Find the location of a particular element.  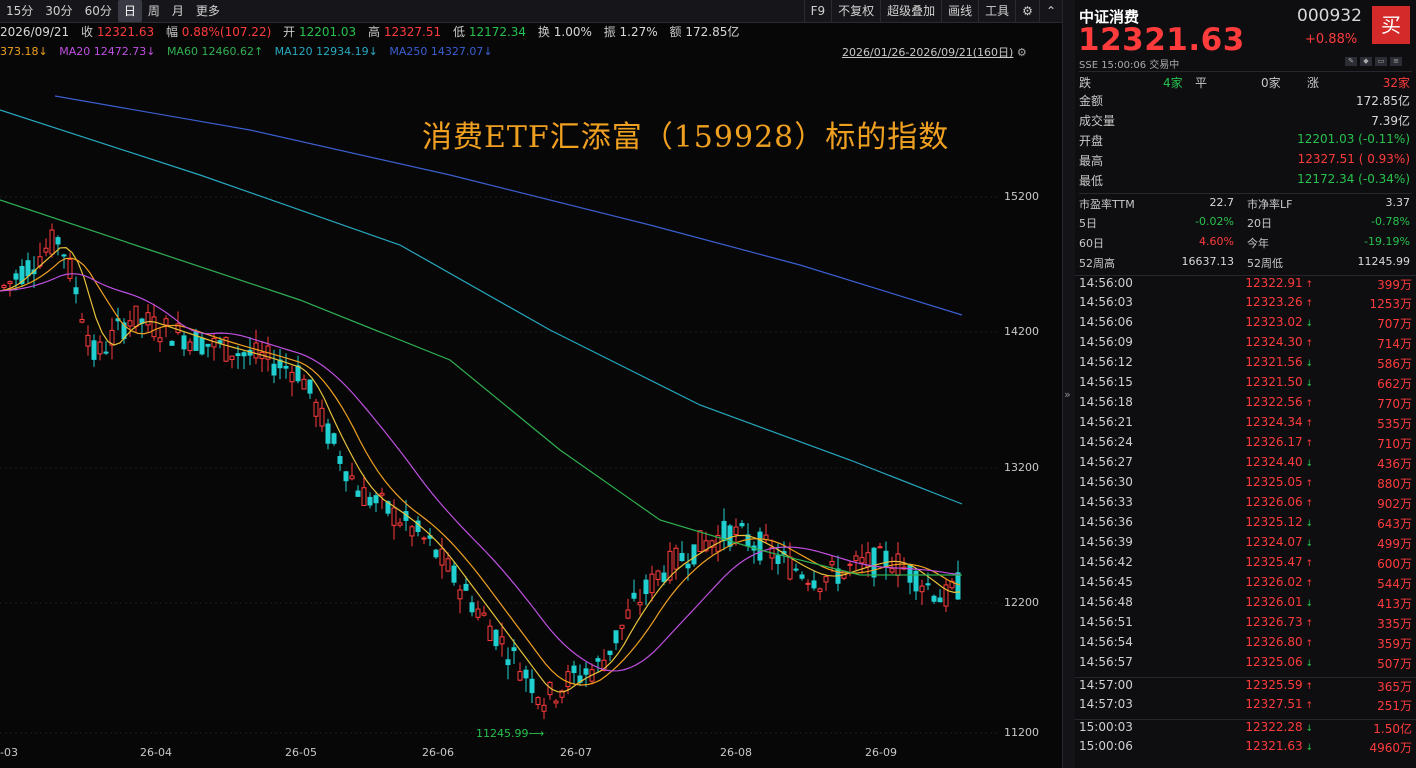

buy-button: 买 is located at coordinates (1391, 25).